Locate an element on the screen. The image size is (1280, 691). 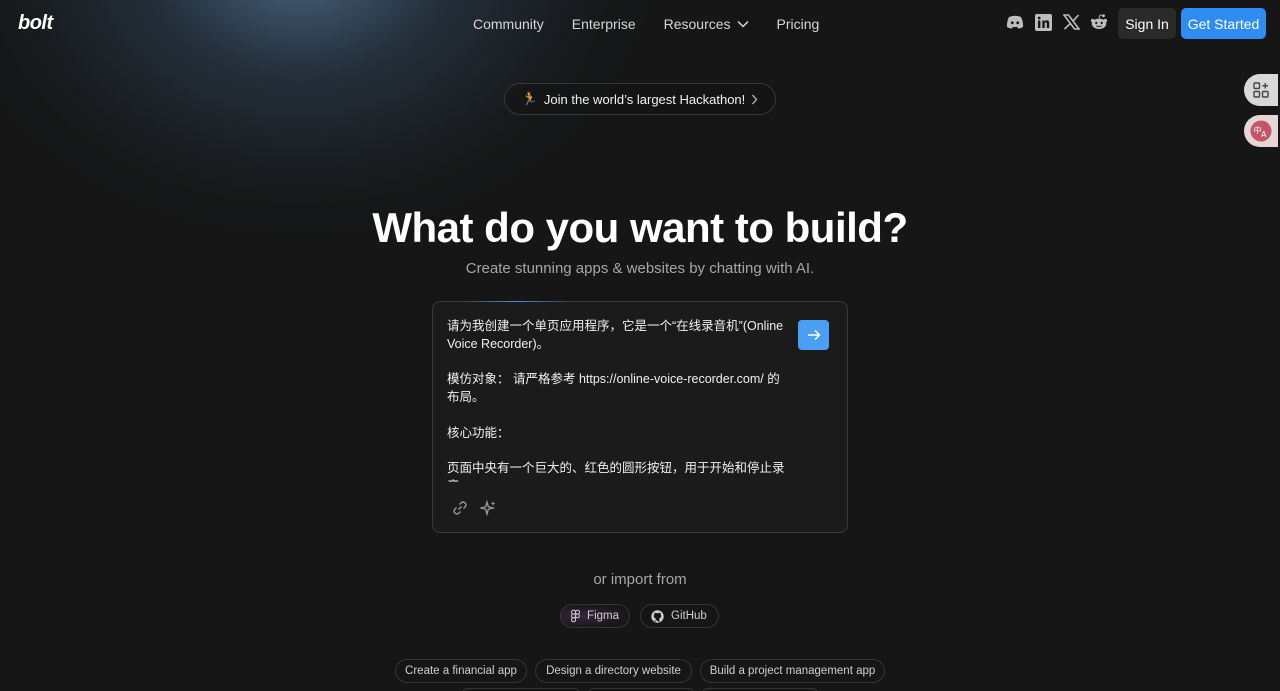
import-github-button: GitHub is located at coordinates (679, 616).